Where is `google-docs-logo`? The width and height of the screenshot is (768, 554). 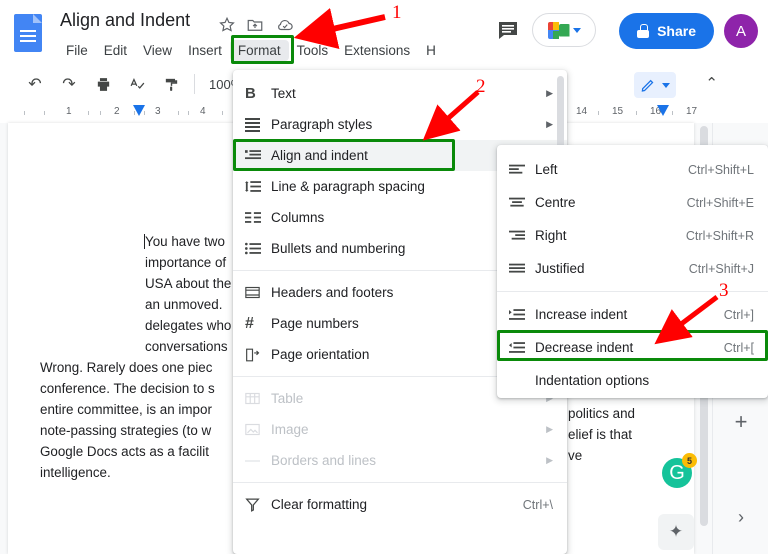
google-docs-logo is located at coordinates (28, 33).